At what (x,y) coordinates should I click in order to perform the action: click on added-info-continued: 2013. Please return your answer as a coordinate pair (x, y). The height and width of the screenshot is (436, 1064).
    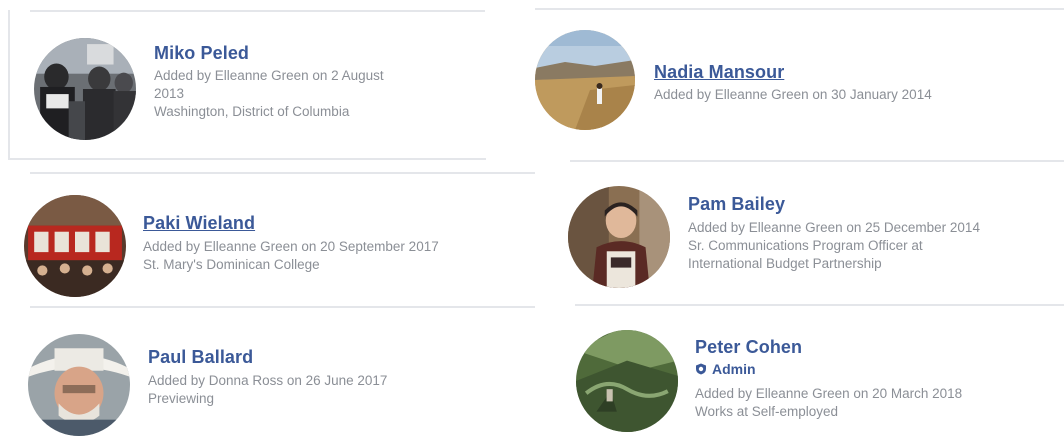
    Looking at the image, I should click on (169, 93).